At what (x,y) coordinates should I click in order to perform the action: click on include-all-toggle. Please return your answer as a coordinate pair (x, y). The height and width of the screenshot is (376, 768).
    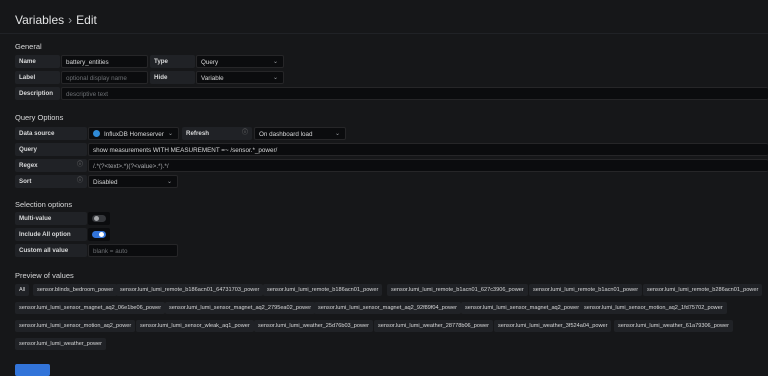
    Looking at the image, I should click on (99, 234).